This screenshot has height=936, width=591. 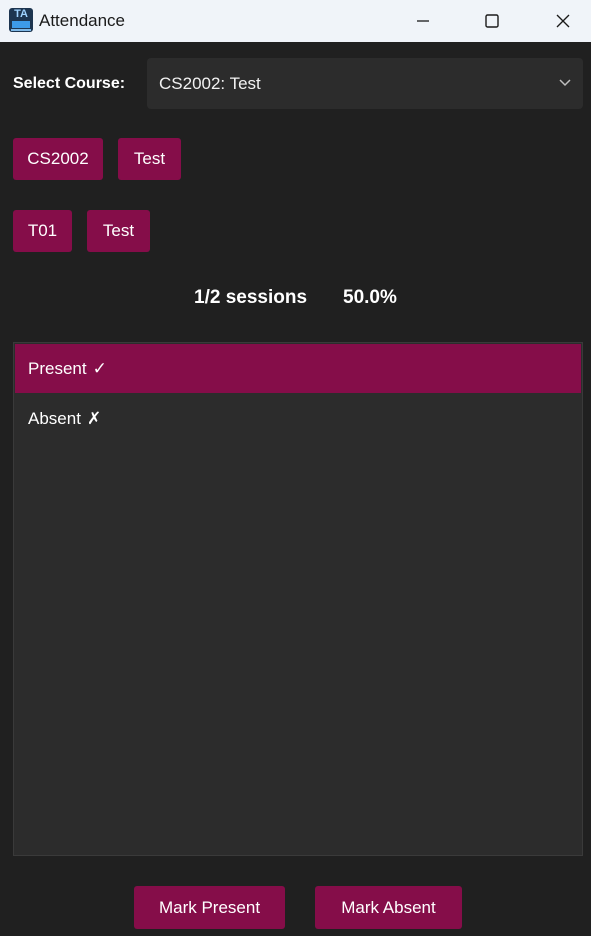 What do you see at coordinates (365, 83) in the screenshot?
I see `course-dropdown: CS2002: Test` at bounding box center [365, 83].